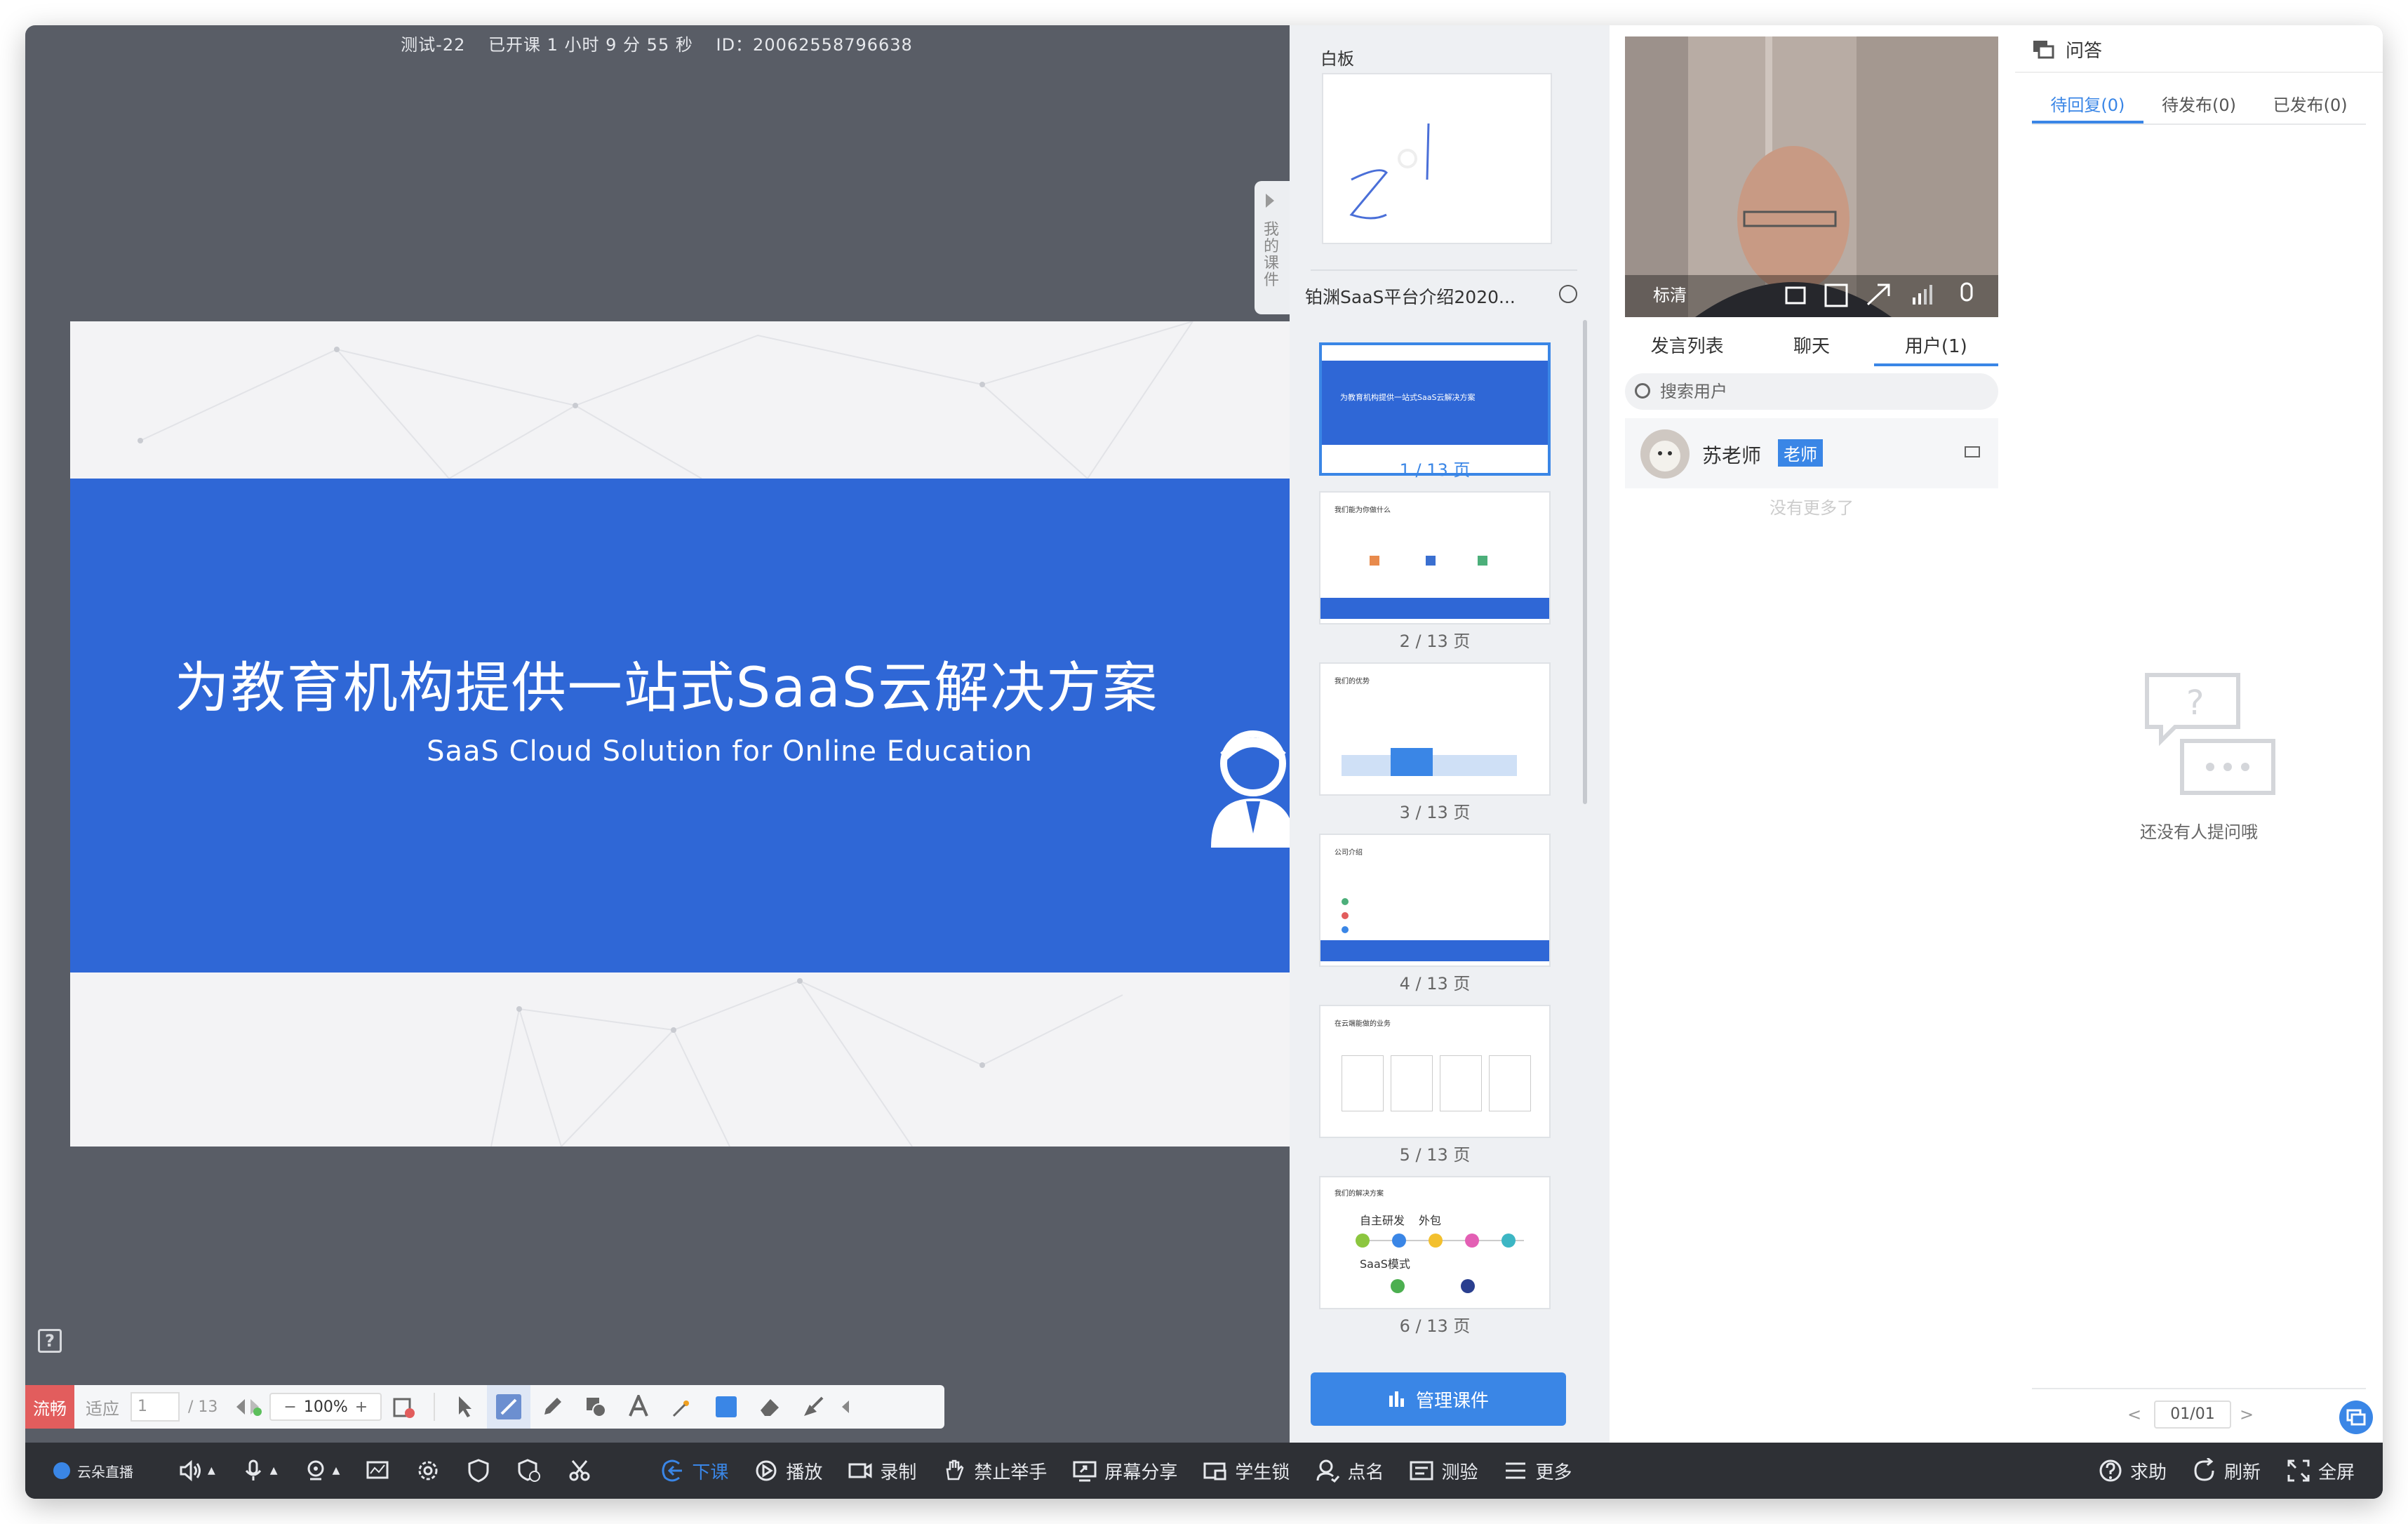 The image size is (2408, 1524). I want to click on shield-add-button, so click(529, 1471).